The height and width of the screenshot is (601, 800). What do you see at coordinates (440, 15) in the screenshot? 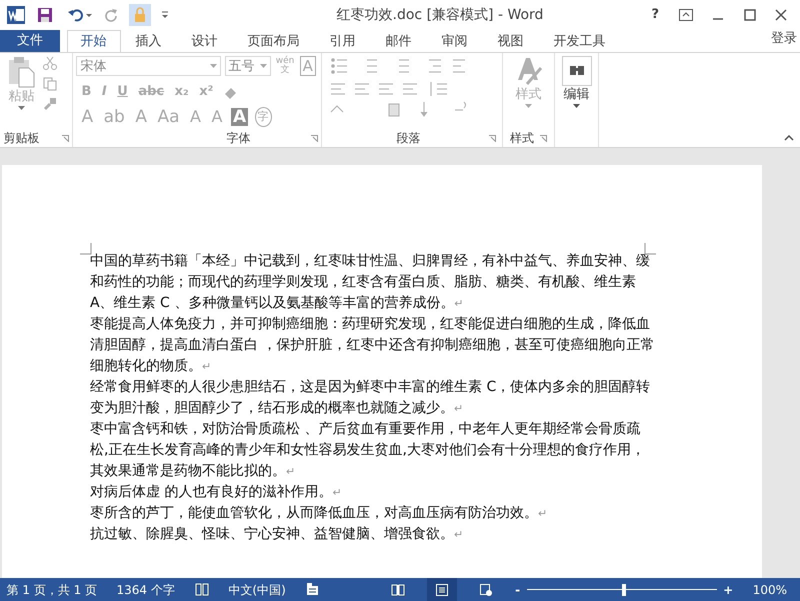
I see `window-title: 红枣功效.doc [兼容模式] - Word` at bounding box center [440, 15].